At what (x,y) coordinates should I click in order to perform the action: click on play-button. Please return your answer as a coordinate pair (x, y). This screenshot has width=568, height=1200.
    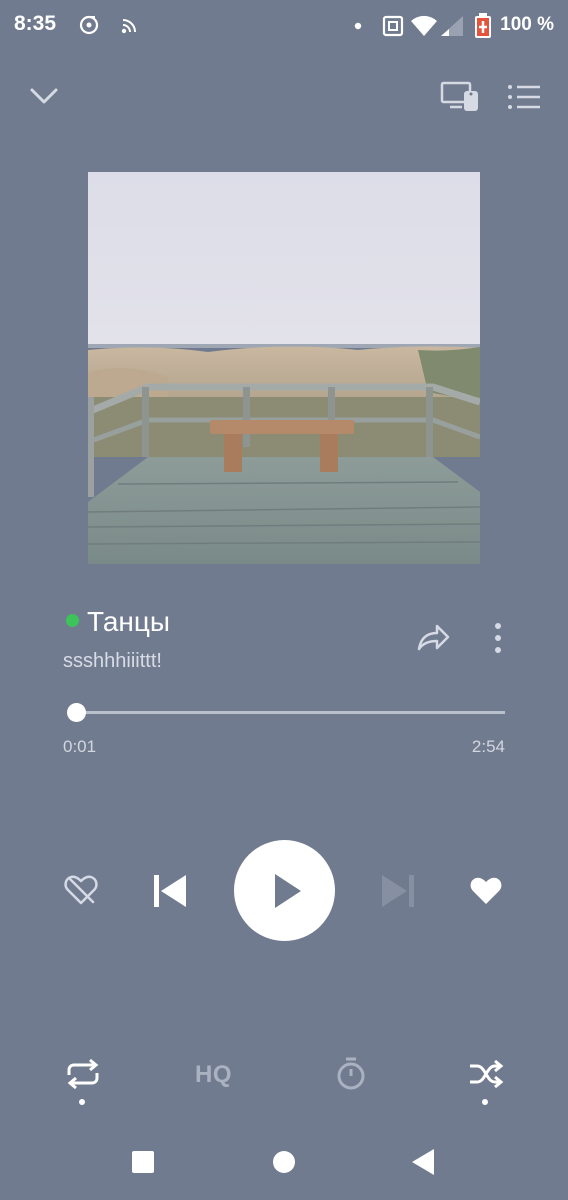
    Looking at the image, I should click on (284, 890).